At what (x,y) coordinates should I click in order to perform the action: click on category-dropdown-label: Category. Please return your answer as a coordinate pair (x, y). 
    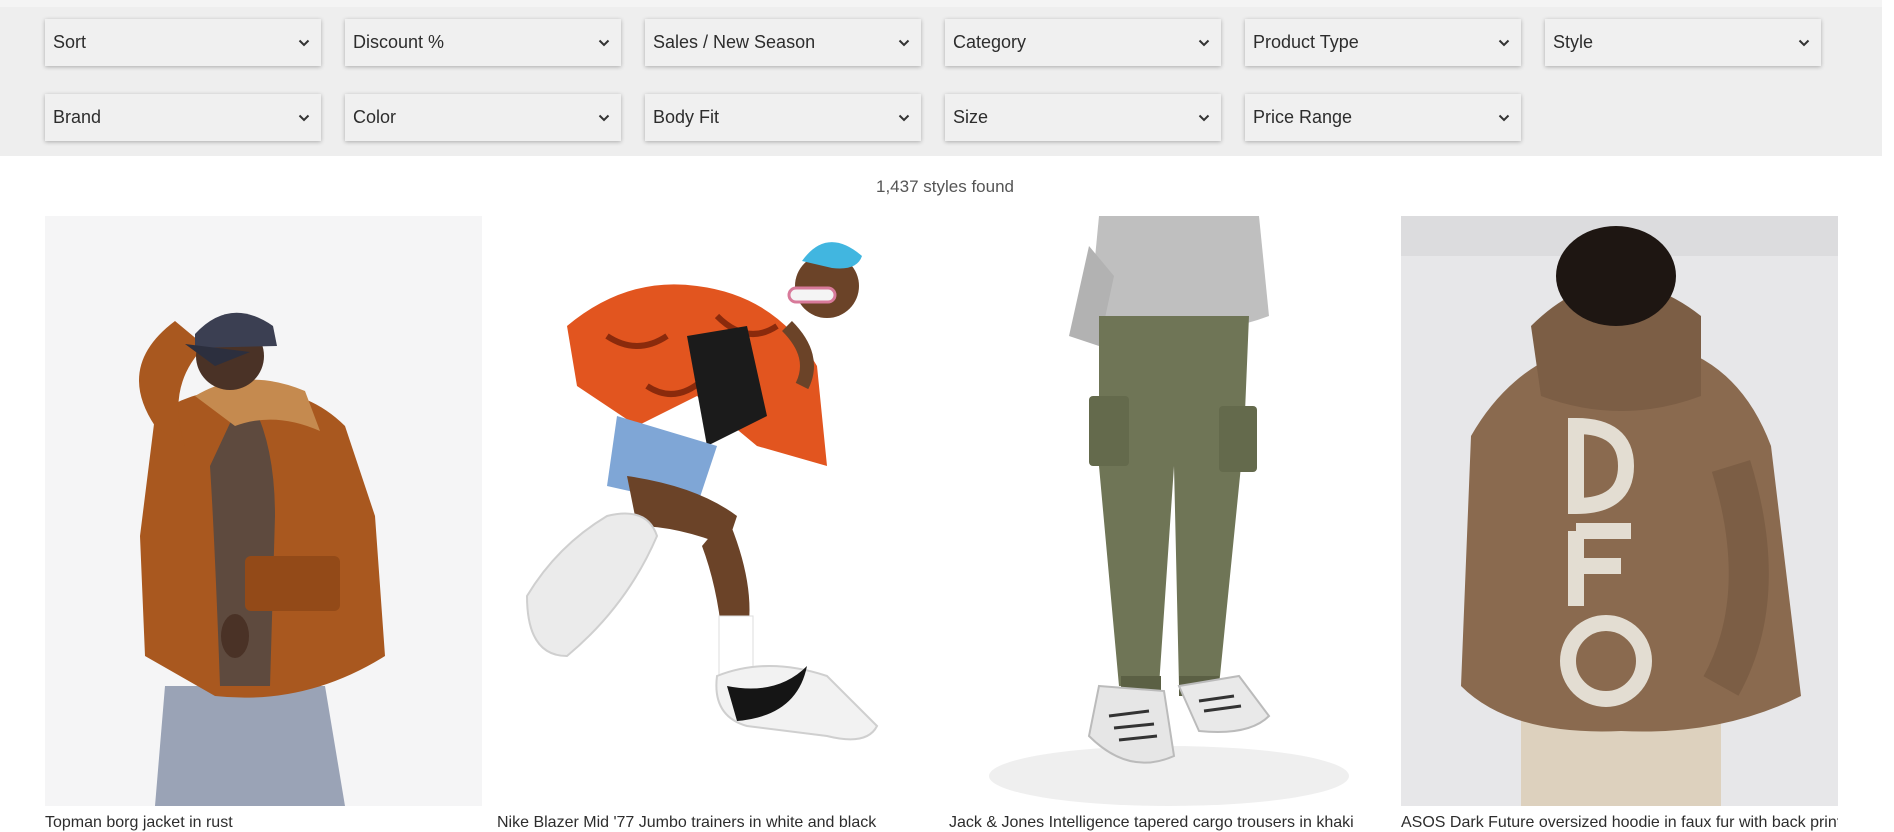
    Looking at the image, I should click on (990, 42).